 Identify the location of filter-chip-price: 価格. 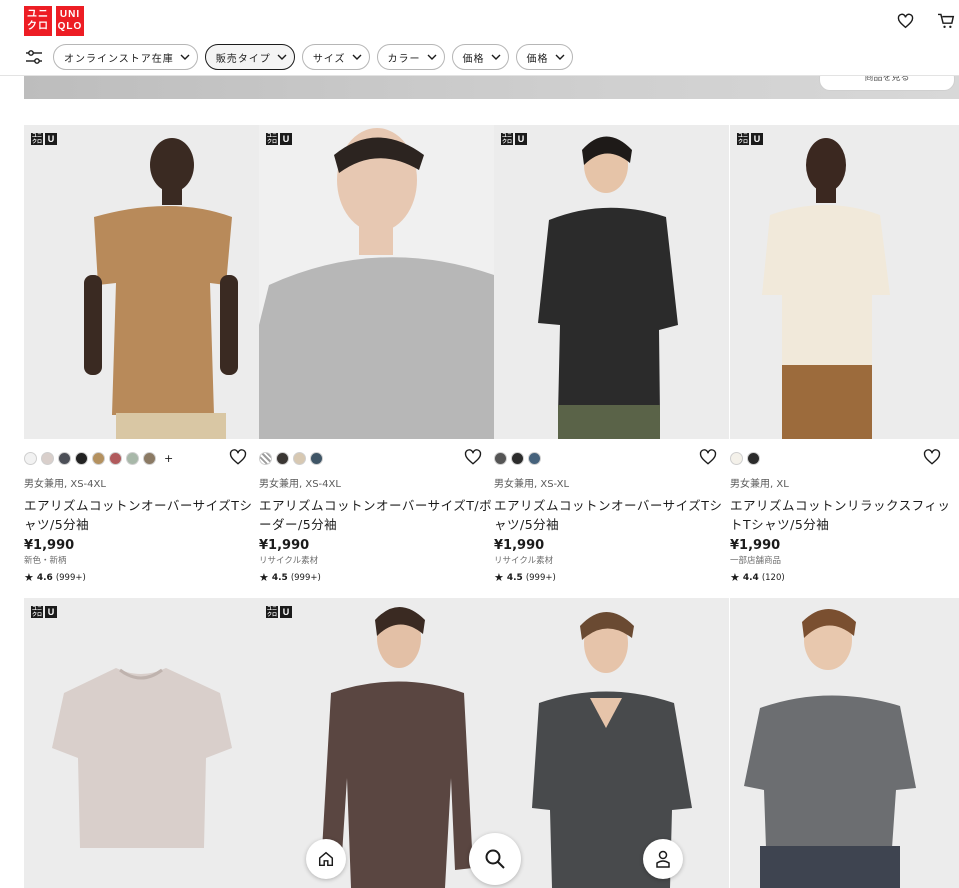
(480, 57).